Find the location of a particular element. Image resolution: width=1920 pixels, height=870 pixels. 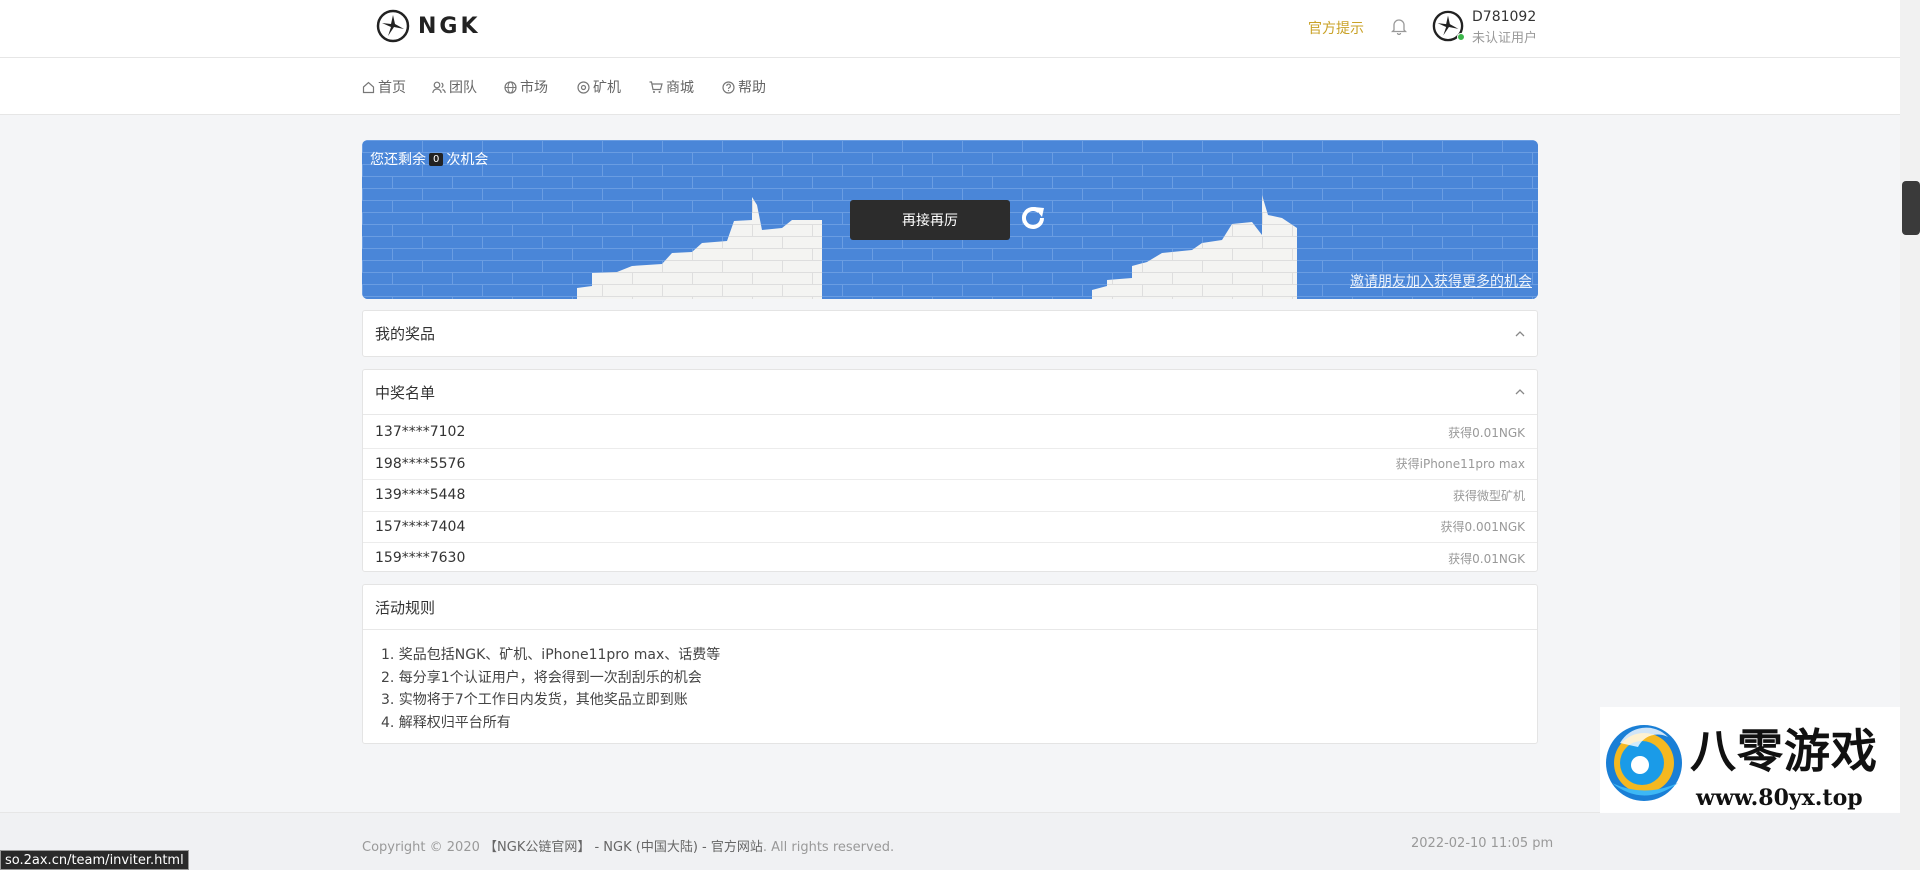

official-notice-link: 官方提示 is located at coordinates (1336, 28).